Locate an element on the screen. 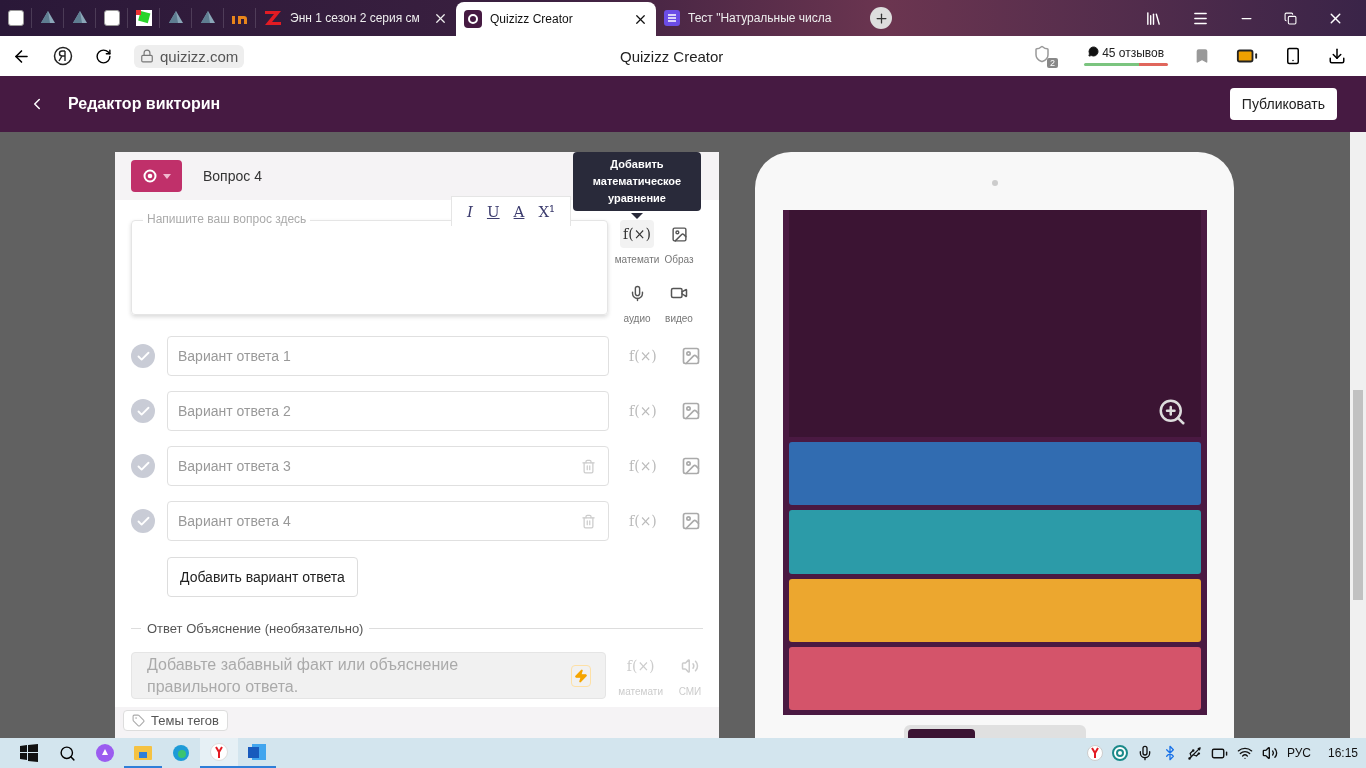  document-app-icon is located at coordinates (257, 752).